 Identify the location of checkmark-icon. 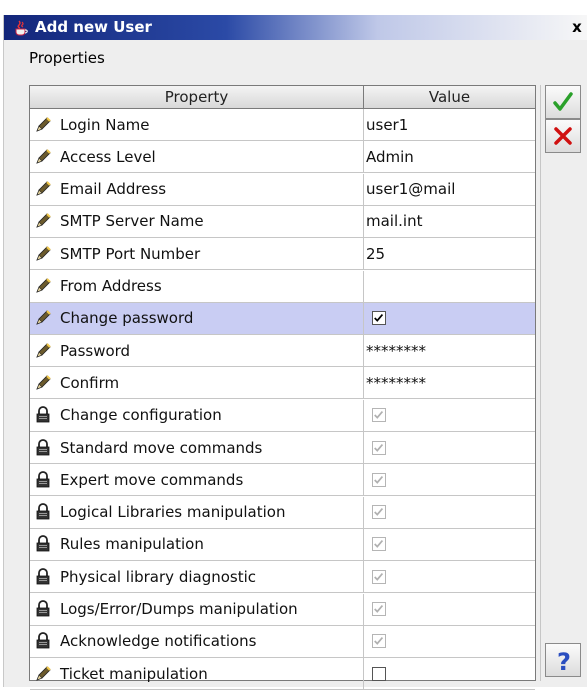
(563, 101).